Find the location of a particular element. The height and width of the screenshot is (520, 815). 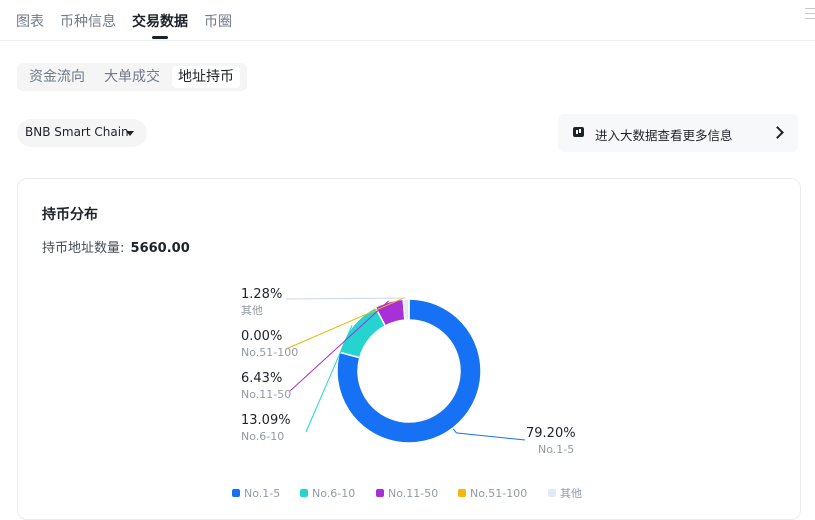

active-tab-indicator is located at coordinates (160, 37).